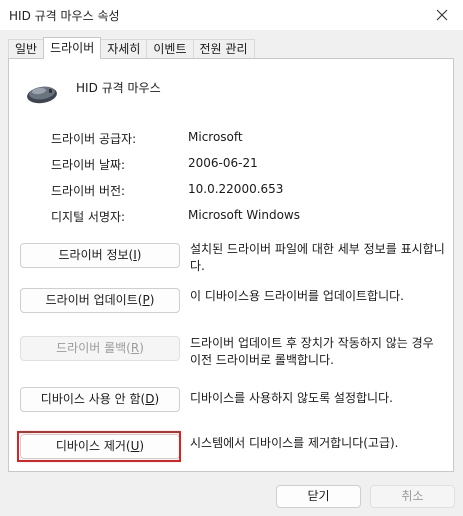 This screenshot has width=463, height=516. What do you see at coordinates (72, 48) in the screenshot?
I see `tab-driver: 드라이버` at bounding box center [72, 48].